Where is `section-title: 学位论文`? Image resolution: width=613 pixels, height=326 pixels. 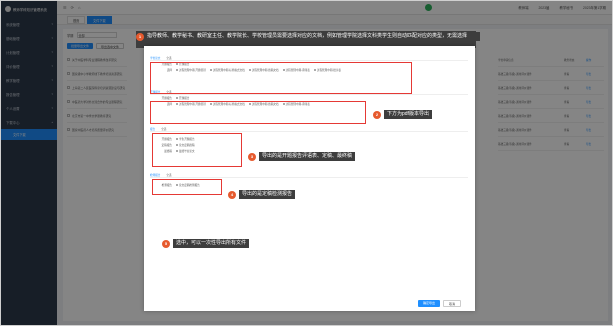 section-title: 学位论文 is located at coordinates (155, 58).